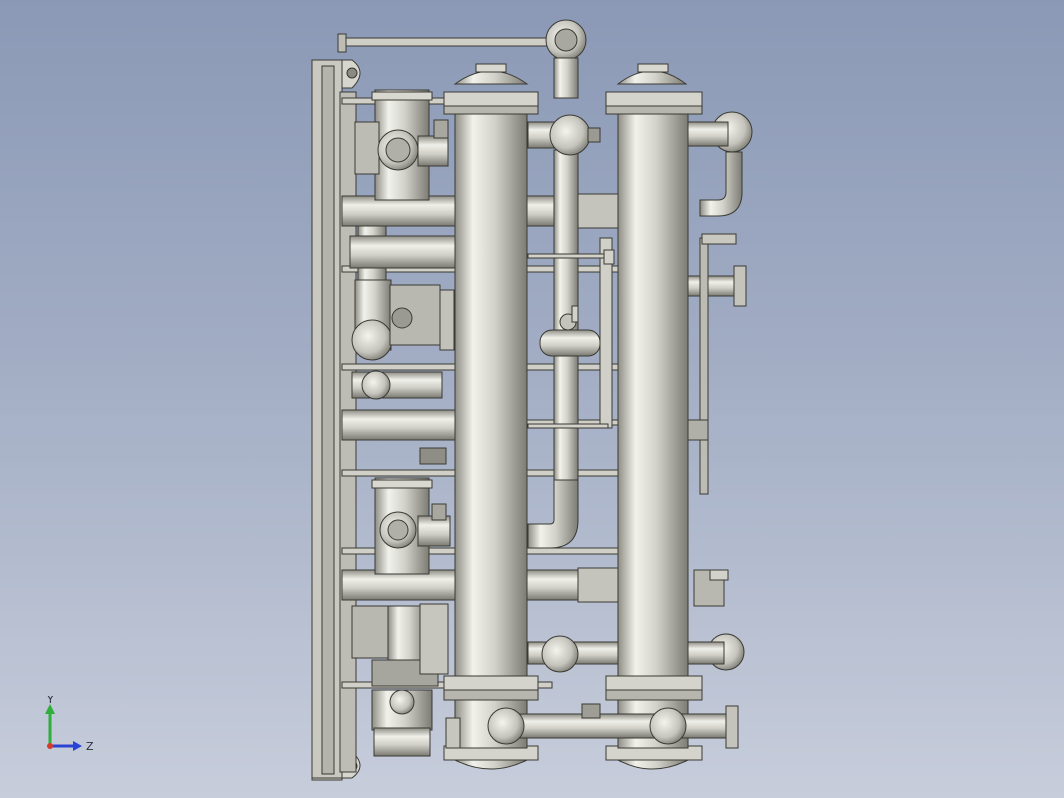  I want to click on top-rail, so click(445, 42).